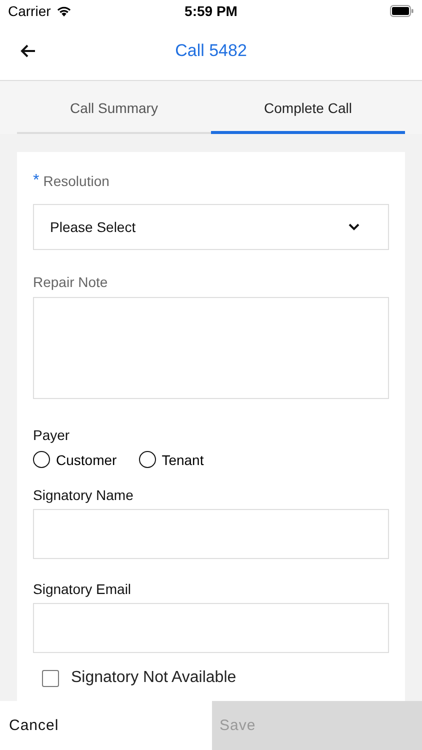 The height and width of the screenshot is (750, 422). Describe the element at coordinates (93, 227) in the screenshot. I see `dropdown-value: Please Select` at that location.